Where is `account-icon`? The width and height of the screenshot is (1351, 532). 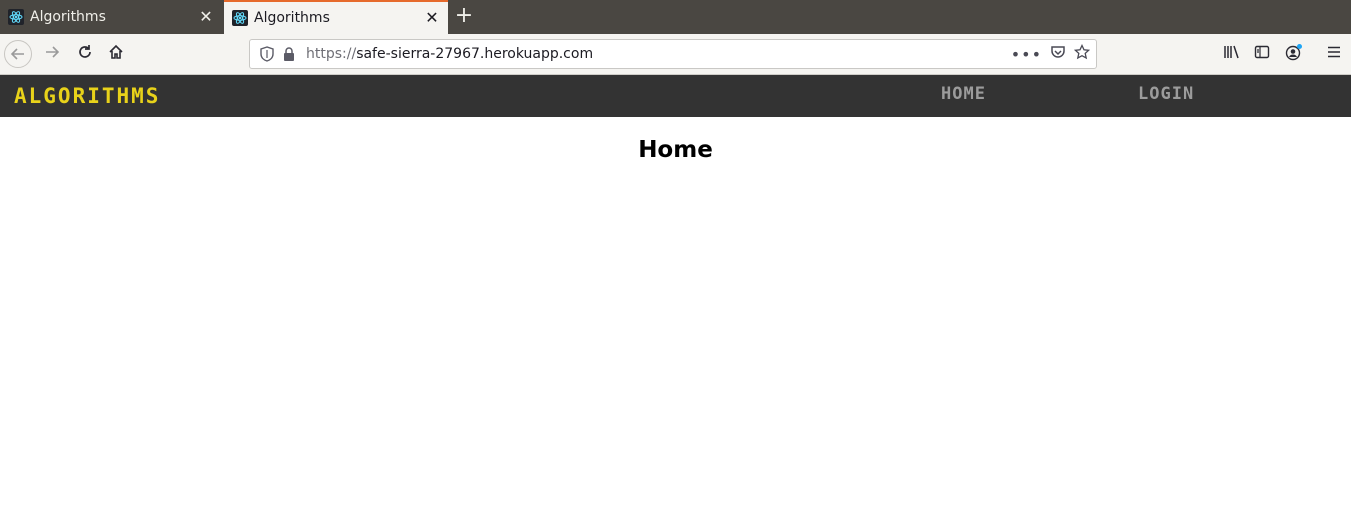 account-icon is located at coordinates (1294, 54).